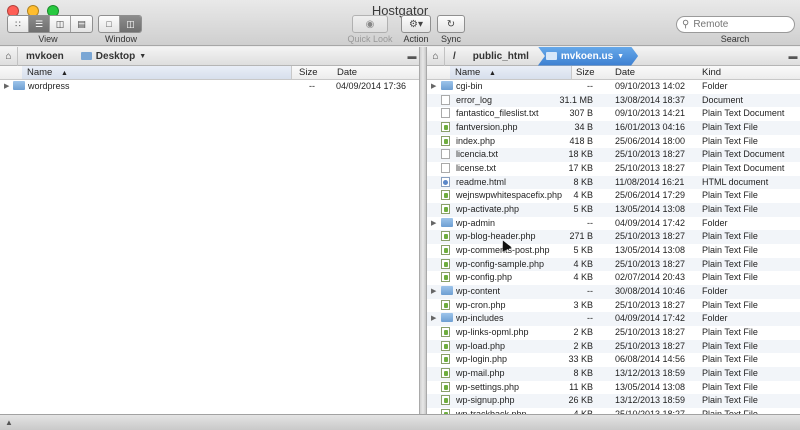 The image size is (800, 430). What do you see at coordinates (416, 24) in the screenshot?
I see `action-button: ⚙▾` at bounding box center [416, 24].